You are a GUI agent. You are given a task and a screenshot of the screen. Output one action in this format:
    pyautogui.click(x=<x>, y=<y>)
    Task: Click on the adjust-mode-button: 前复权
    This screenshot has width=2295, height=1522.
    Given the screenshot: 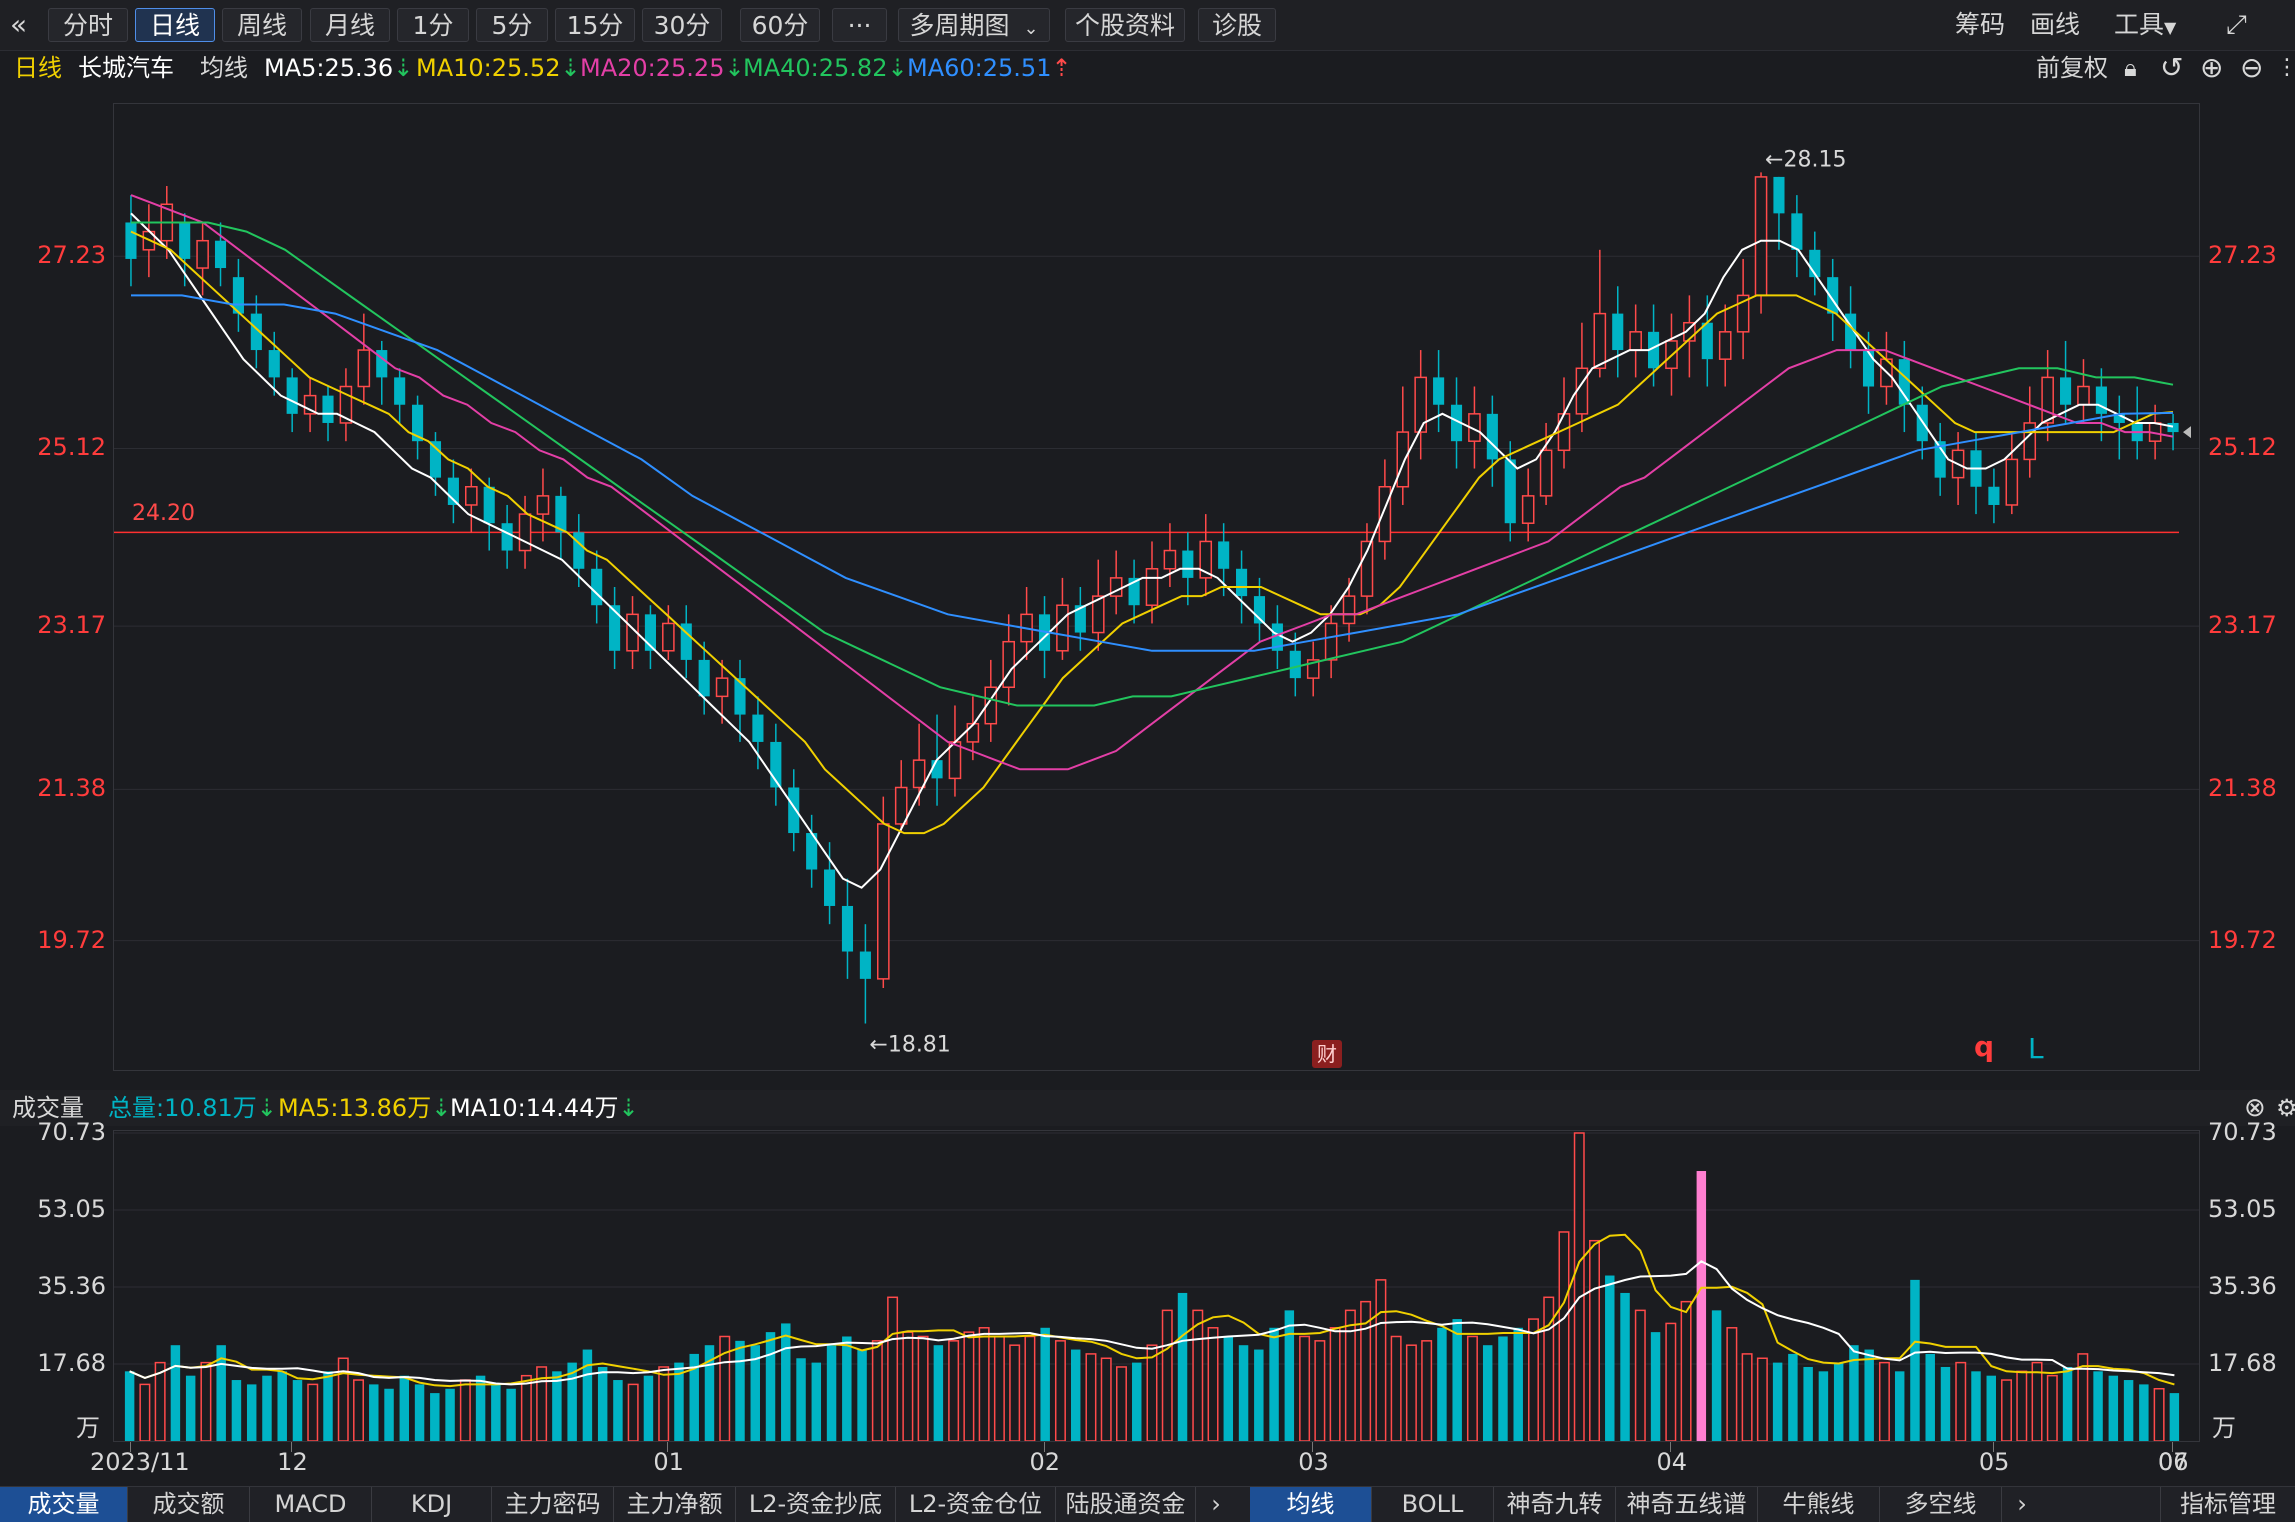 What is the action you would take?
    pyautogui.click(x=2072, y=68)
    